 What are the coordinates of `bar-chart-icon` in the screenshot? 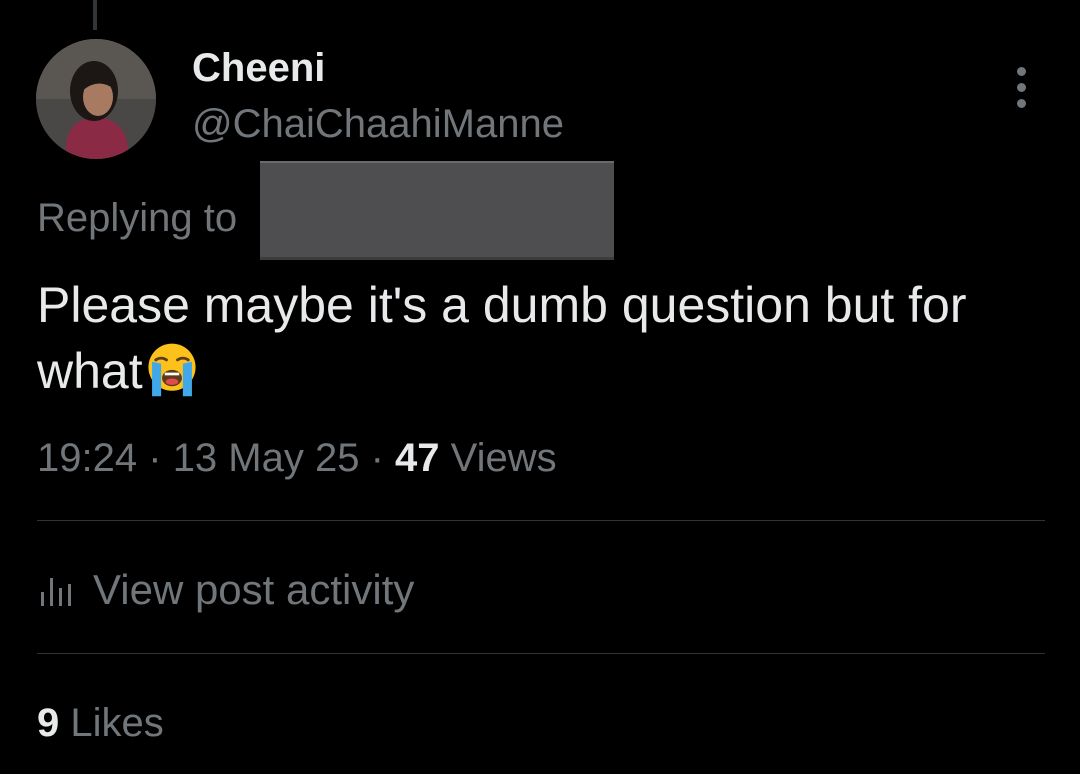 It's located at (56, 592).